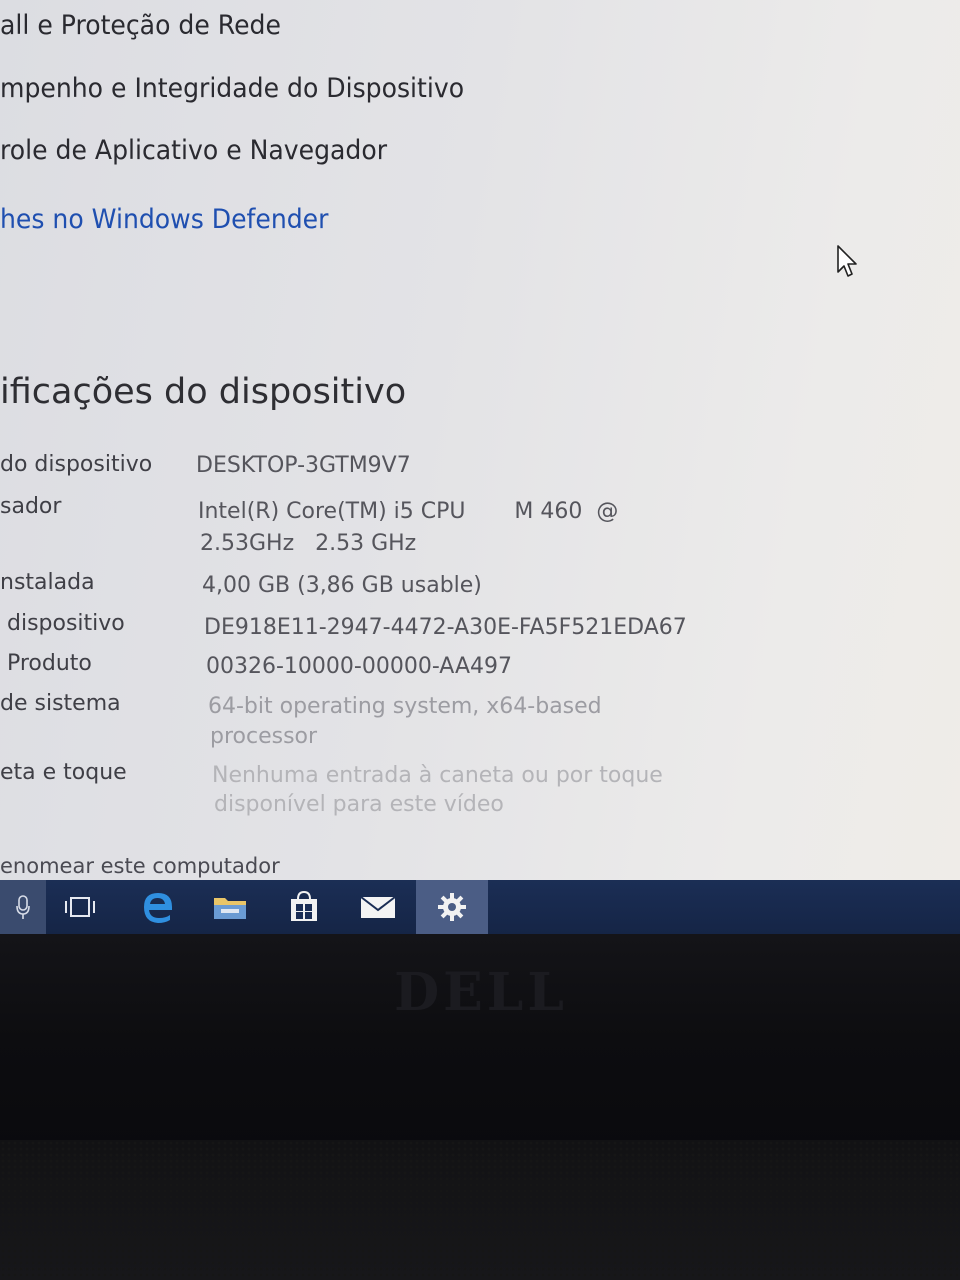 The width and height of the screenshot is (960, 1280). What do you see at coordinates (408, 511) in the screenshot?
I see `spec-value-processor-line1: Intel(R) Core(TM) i5 CPU M 460 @` at bounding box center [408, 511].